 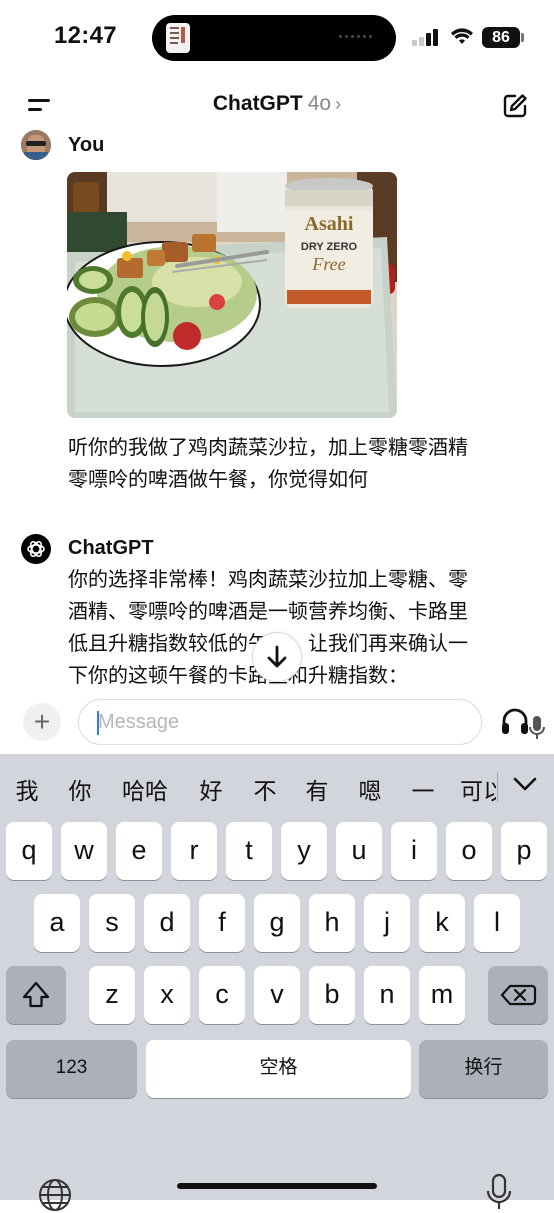 What do you see at coordinates (524, 851) in the screenshot?
I see `key-p: p` at bounding box center [524, 851].